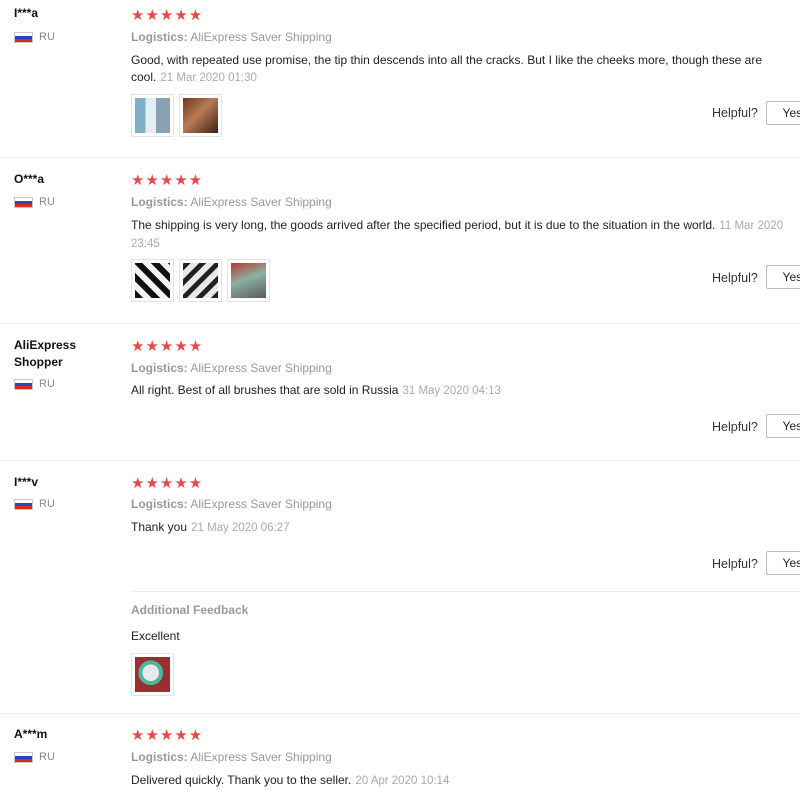  Describe the element at coordinates (31, 734) in the screenshot. I see `reviewer-name: A***m` at that location.